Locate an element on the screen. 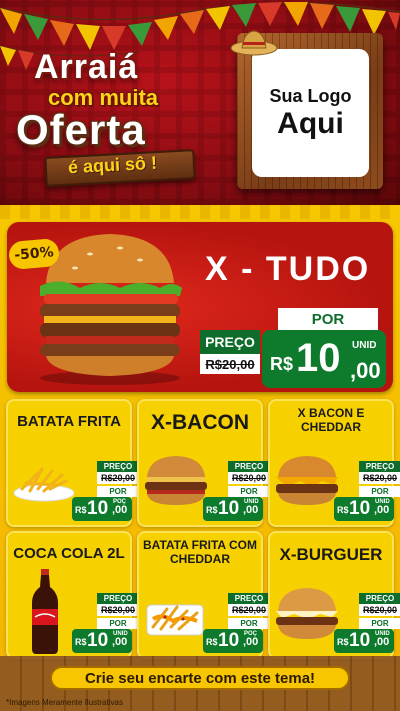 This screenshot has height=711, width=400. logo-wood-frame: Sua Logo Aqui is located at coordinates (310, 111).